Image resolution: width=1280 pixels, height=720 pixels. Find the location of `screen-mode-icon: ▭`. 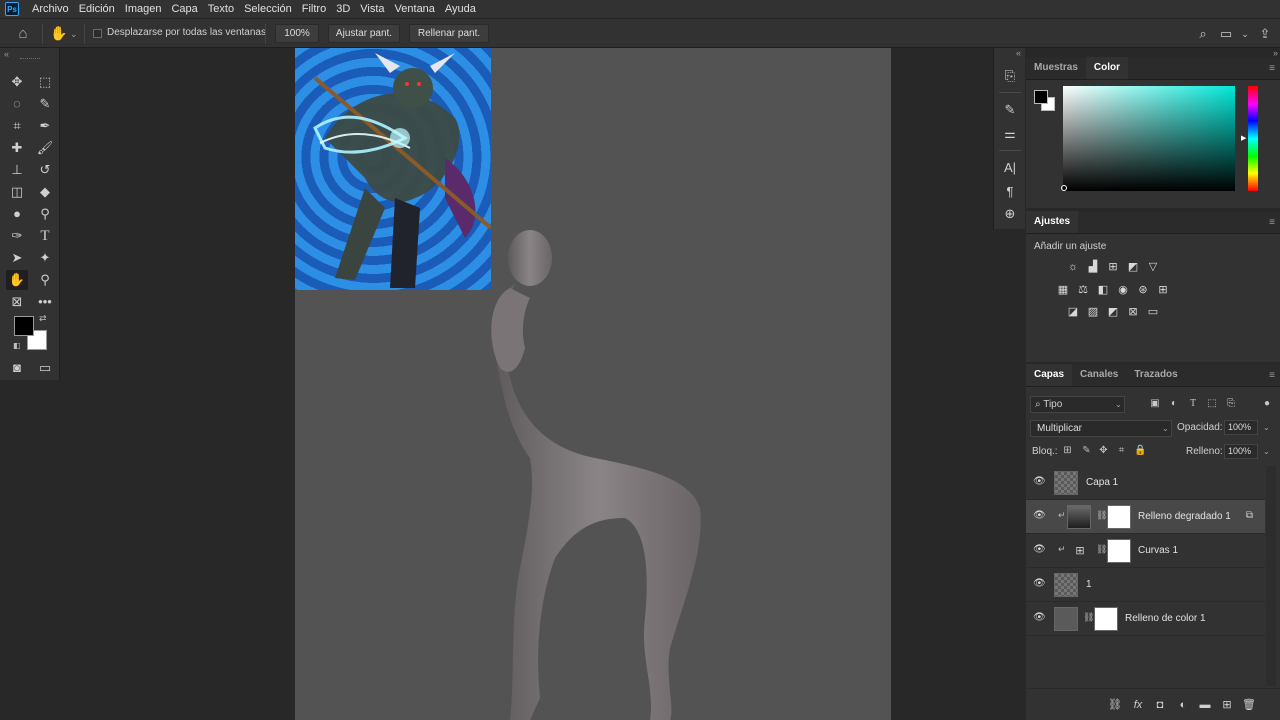

screen-mode-icon: ▭ is located at coordinates (45, 368).